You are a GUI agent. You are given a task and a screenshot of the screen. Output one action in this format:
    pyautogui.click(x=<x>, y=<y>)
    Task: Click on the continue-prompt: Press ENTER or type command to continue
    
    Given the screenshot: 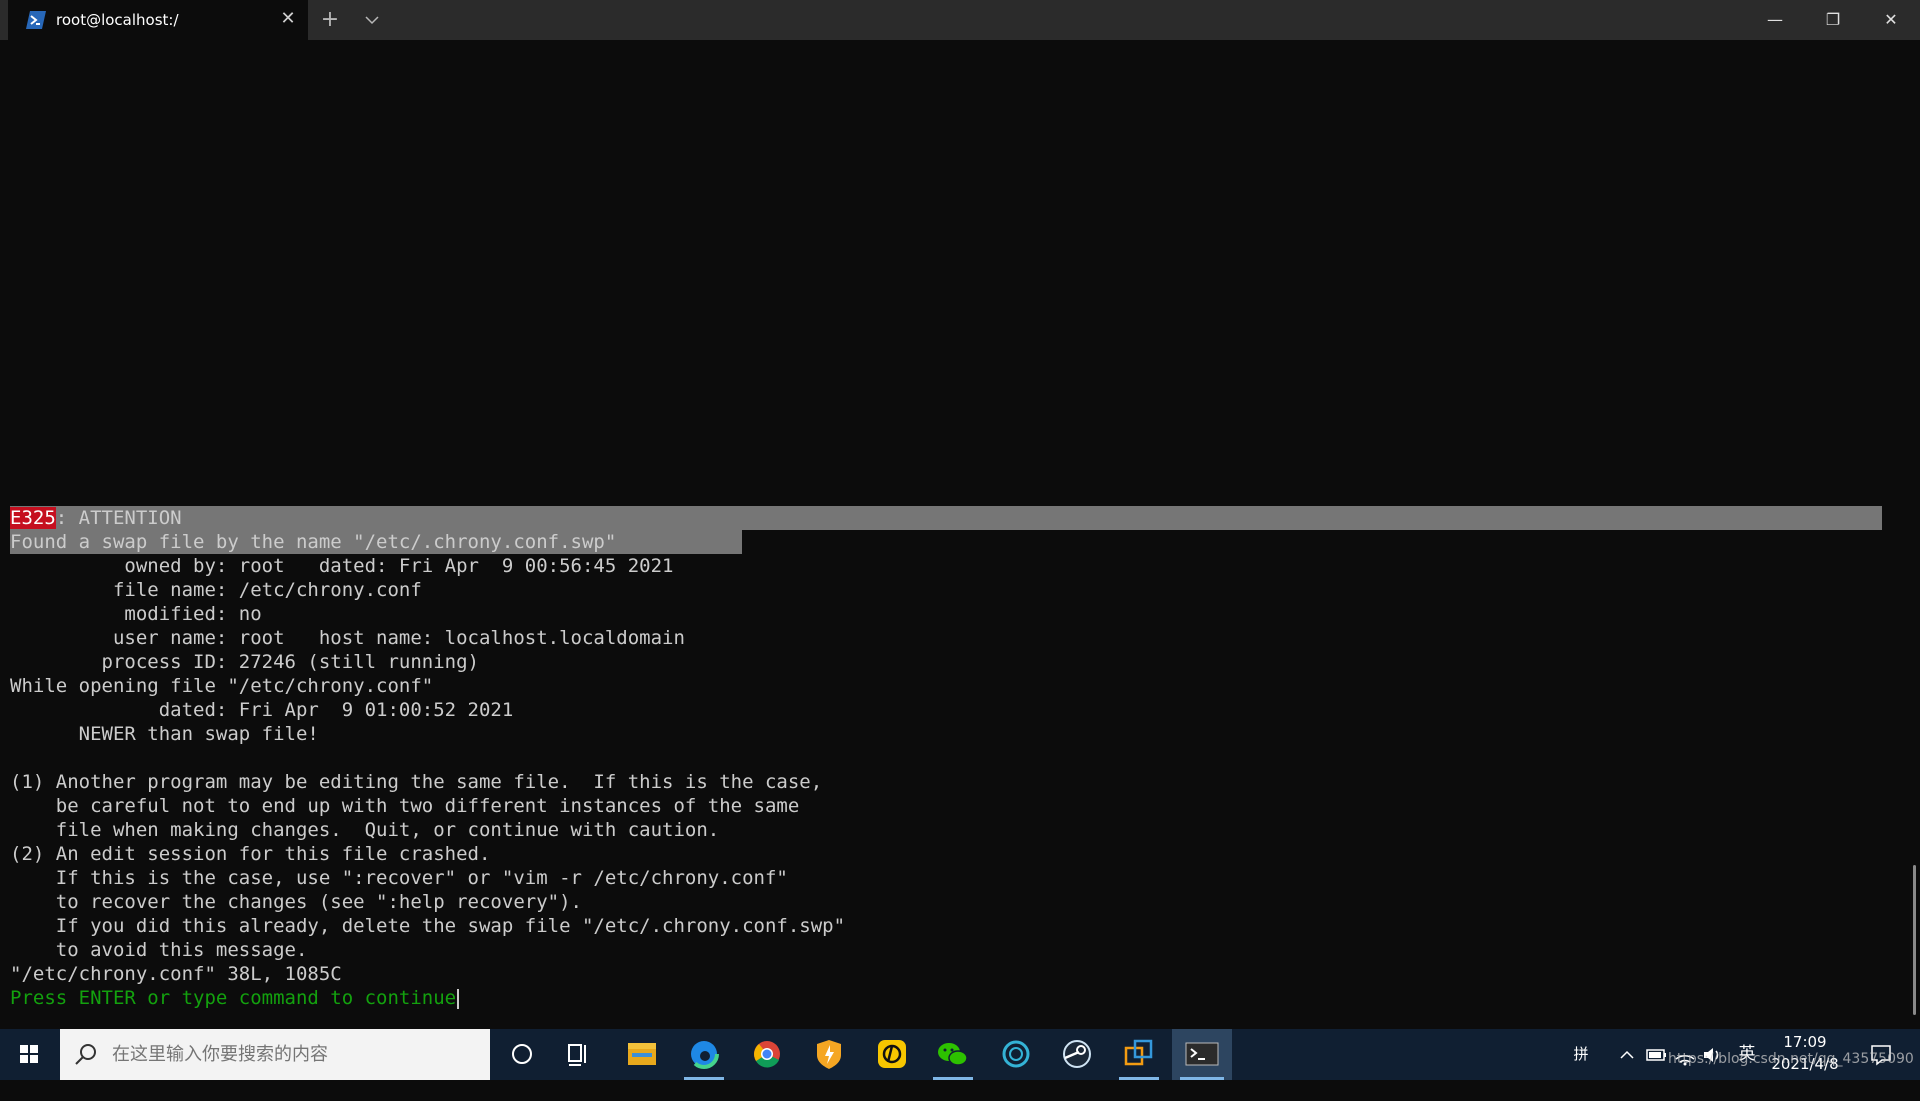 What is the action you would take?
    pyautogui.click(x=235, y=998)
    